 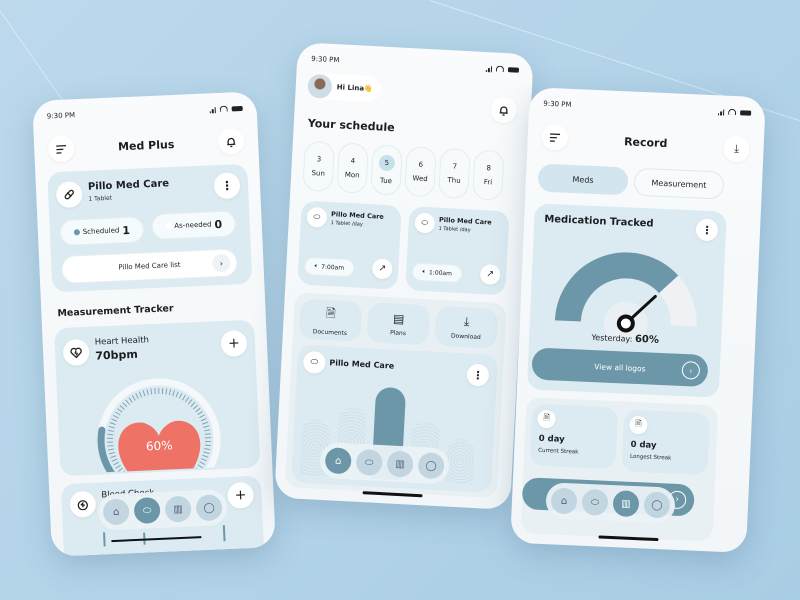 What do you see at coordinates (440, 273) in the screenshot?
I see `reminder-time: 1:00am` at bounding box center [440, 273].